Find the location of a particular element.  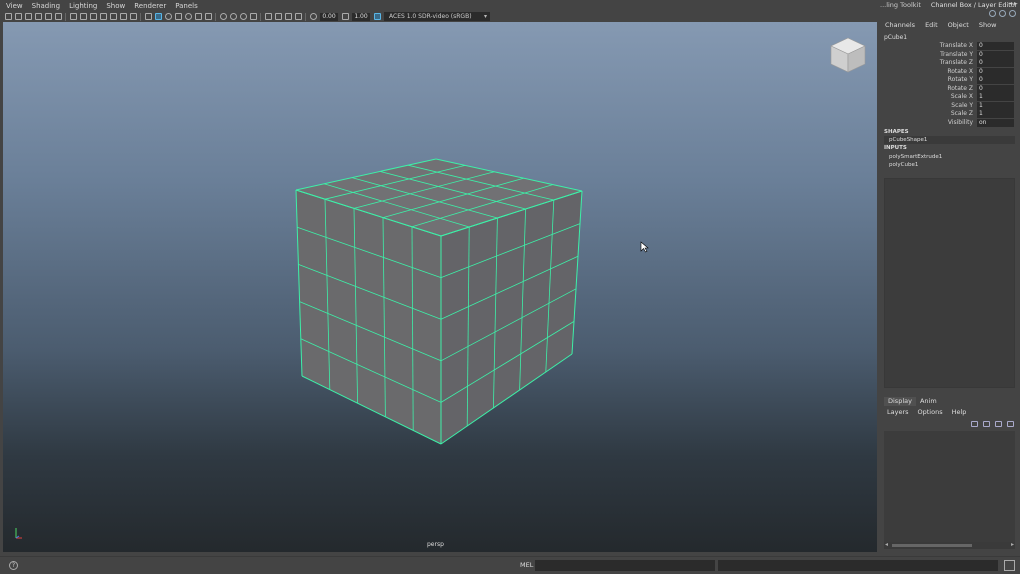

menu-edit: Edit is located at coordinates (931, 25).